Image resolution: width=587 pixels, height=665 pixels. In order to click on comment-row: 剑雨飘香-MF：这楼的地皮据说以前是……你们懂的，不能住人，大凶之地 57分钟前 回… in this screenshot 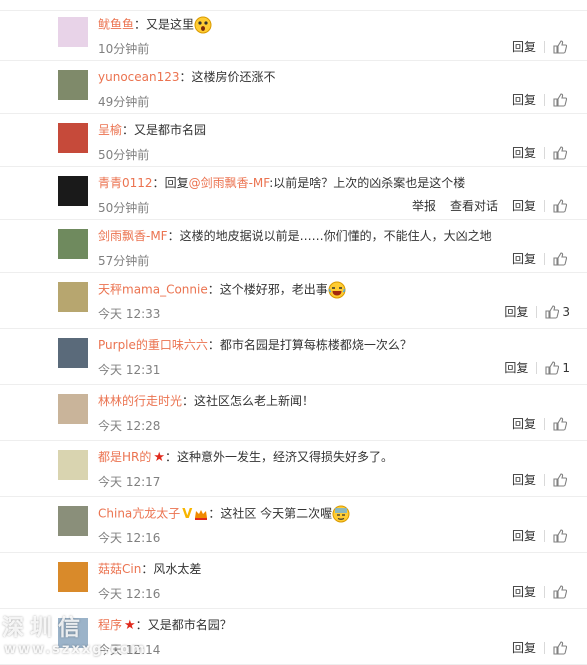, I will do `click(293, 246)`.